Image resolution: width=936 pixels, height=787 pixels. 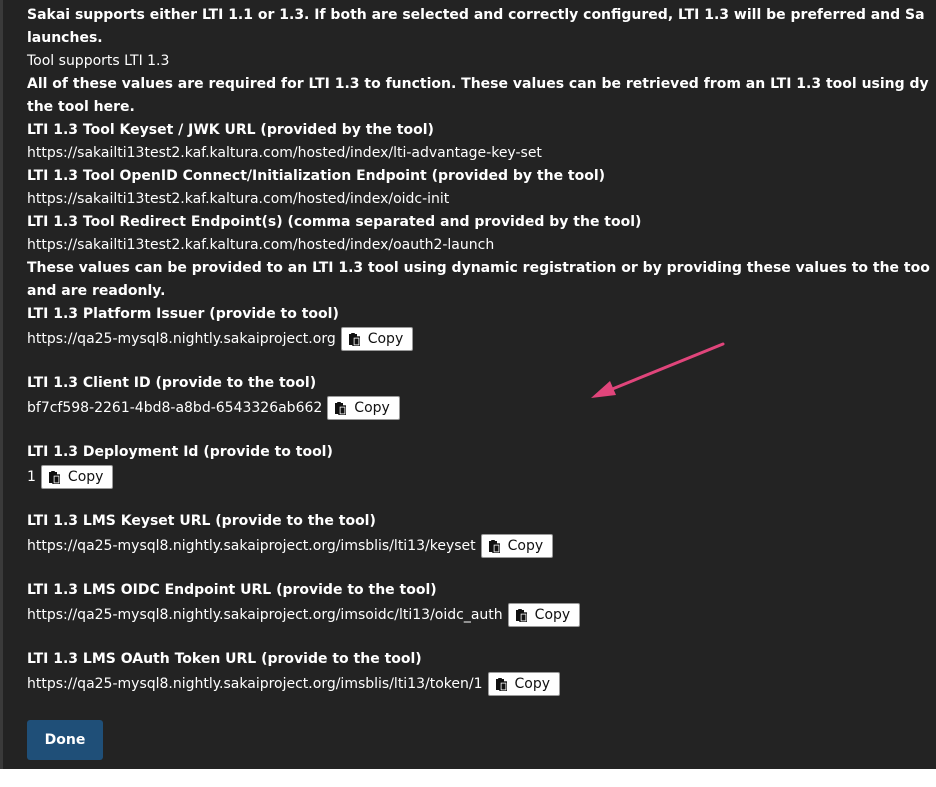 I want to click on deployment-id-value: 1, so click(x=31, y=477).